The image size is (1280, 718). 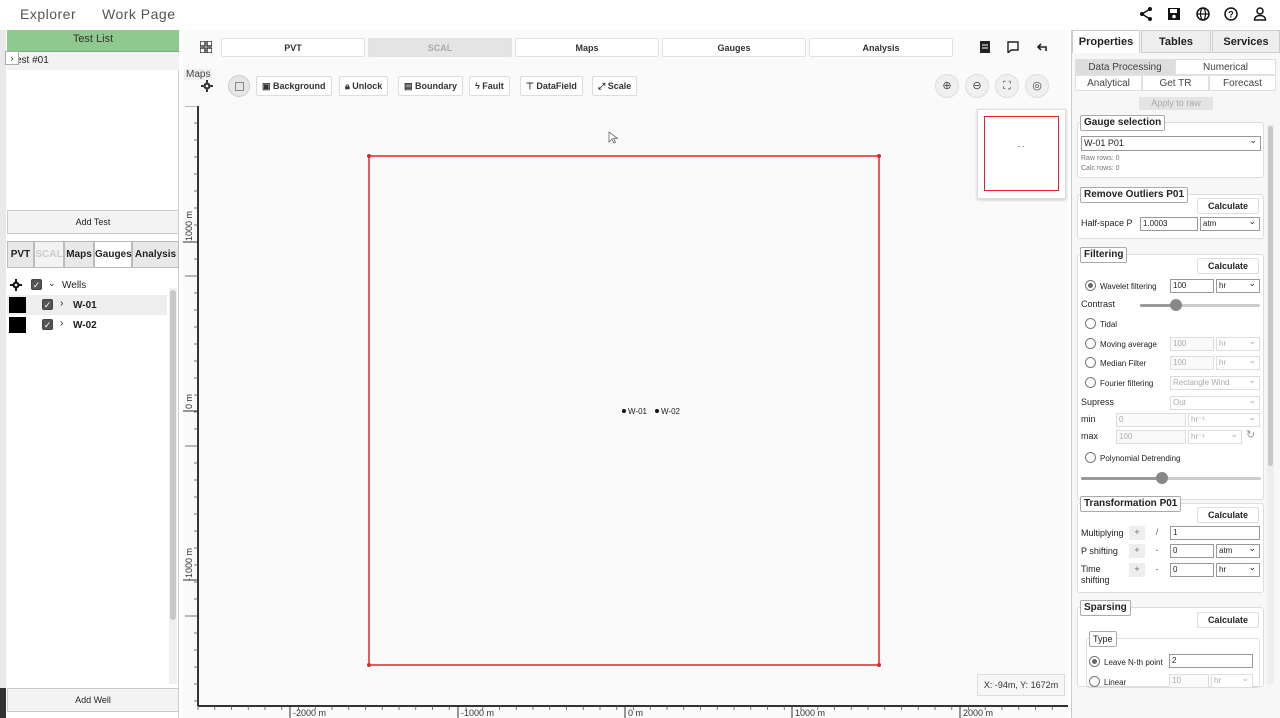 I want to click on median-filter-radio, so click(x=1090, y=362).